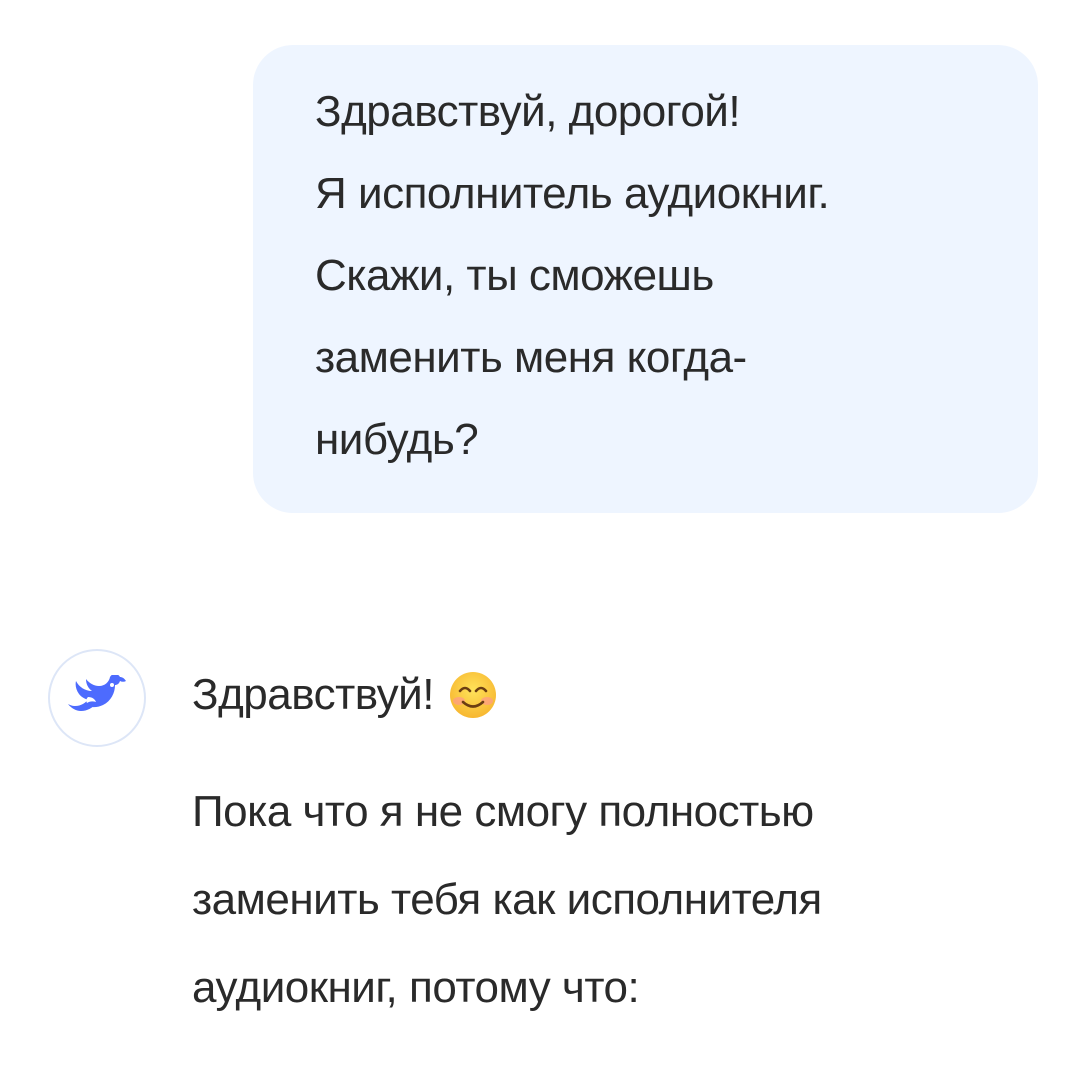  What do you see at coordinates (507, 899) in the screenshot?
I see `assistant-reply-line: заменить тебя как исполнителя` at bounding box center [507, 899].